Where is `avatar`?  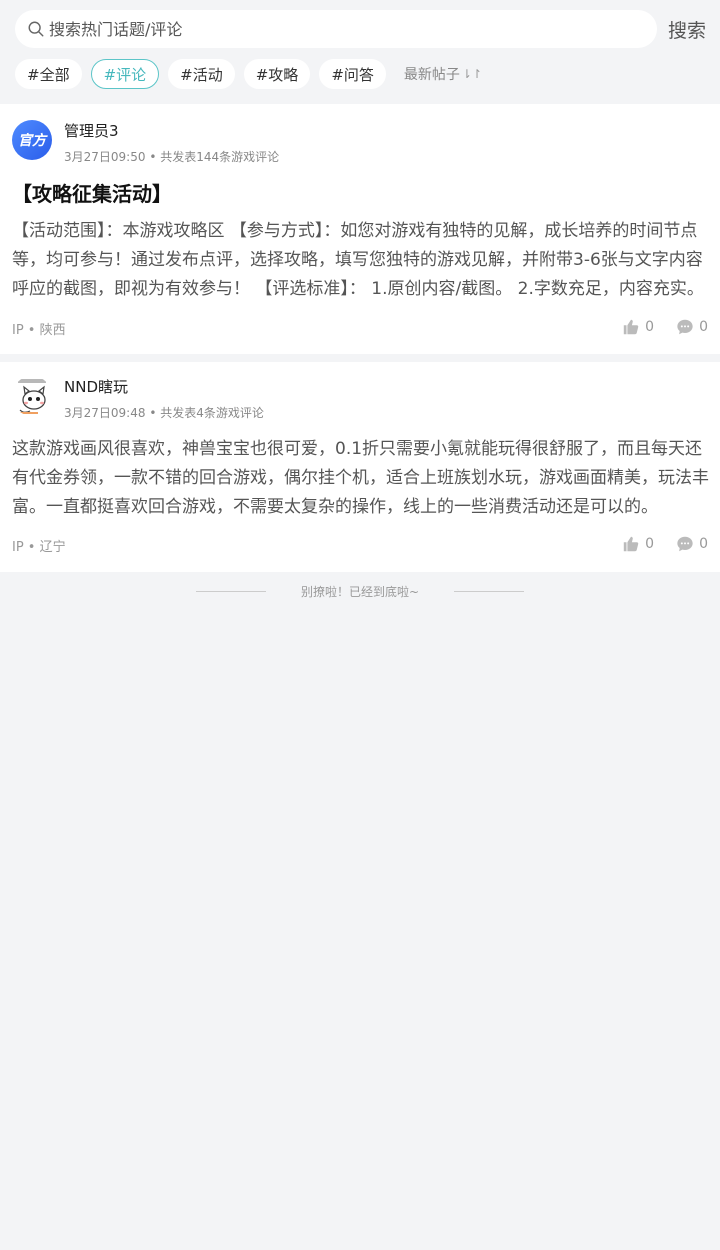 avatar is located at coordinates (32, 396).